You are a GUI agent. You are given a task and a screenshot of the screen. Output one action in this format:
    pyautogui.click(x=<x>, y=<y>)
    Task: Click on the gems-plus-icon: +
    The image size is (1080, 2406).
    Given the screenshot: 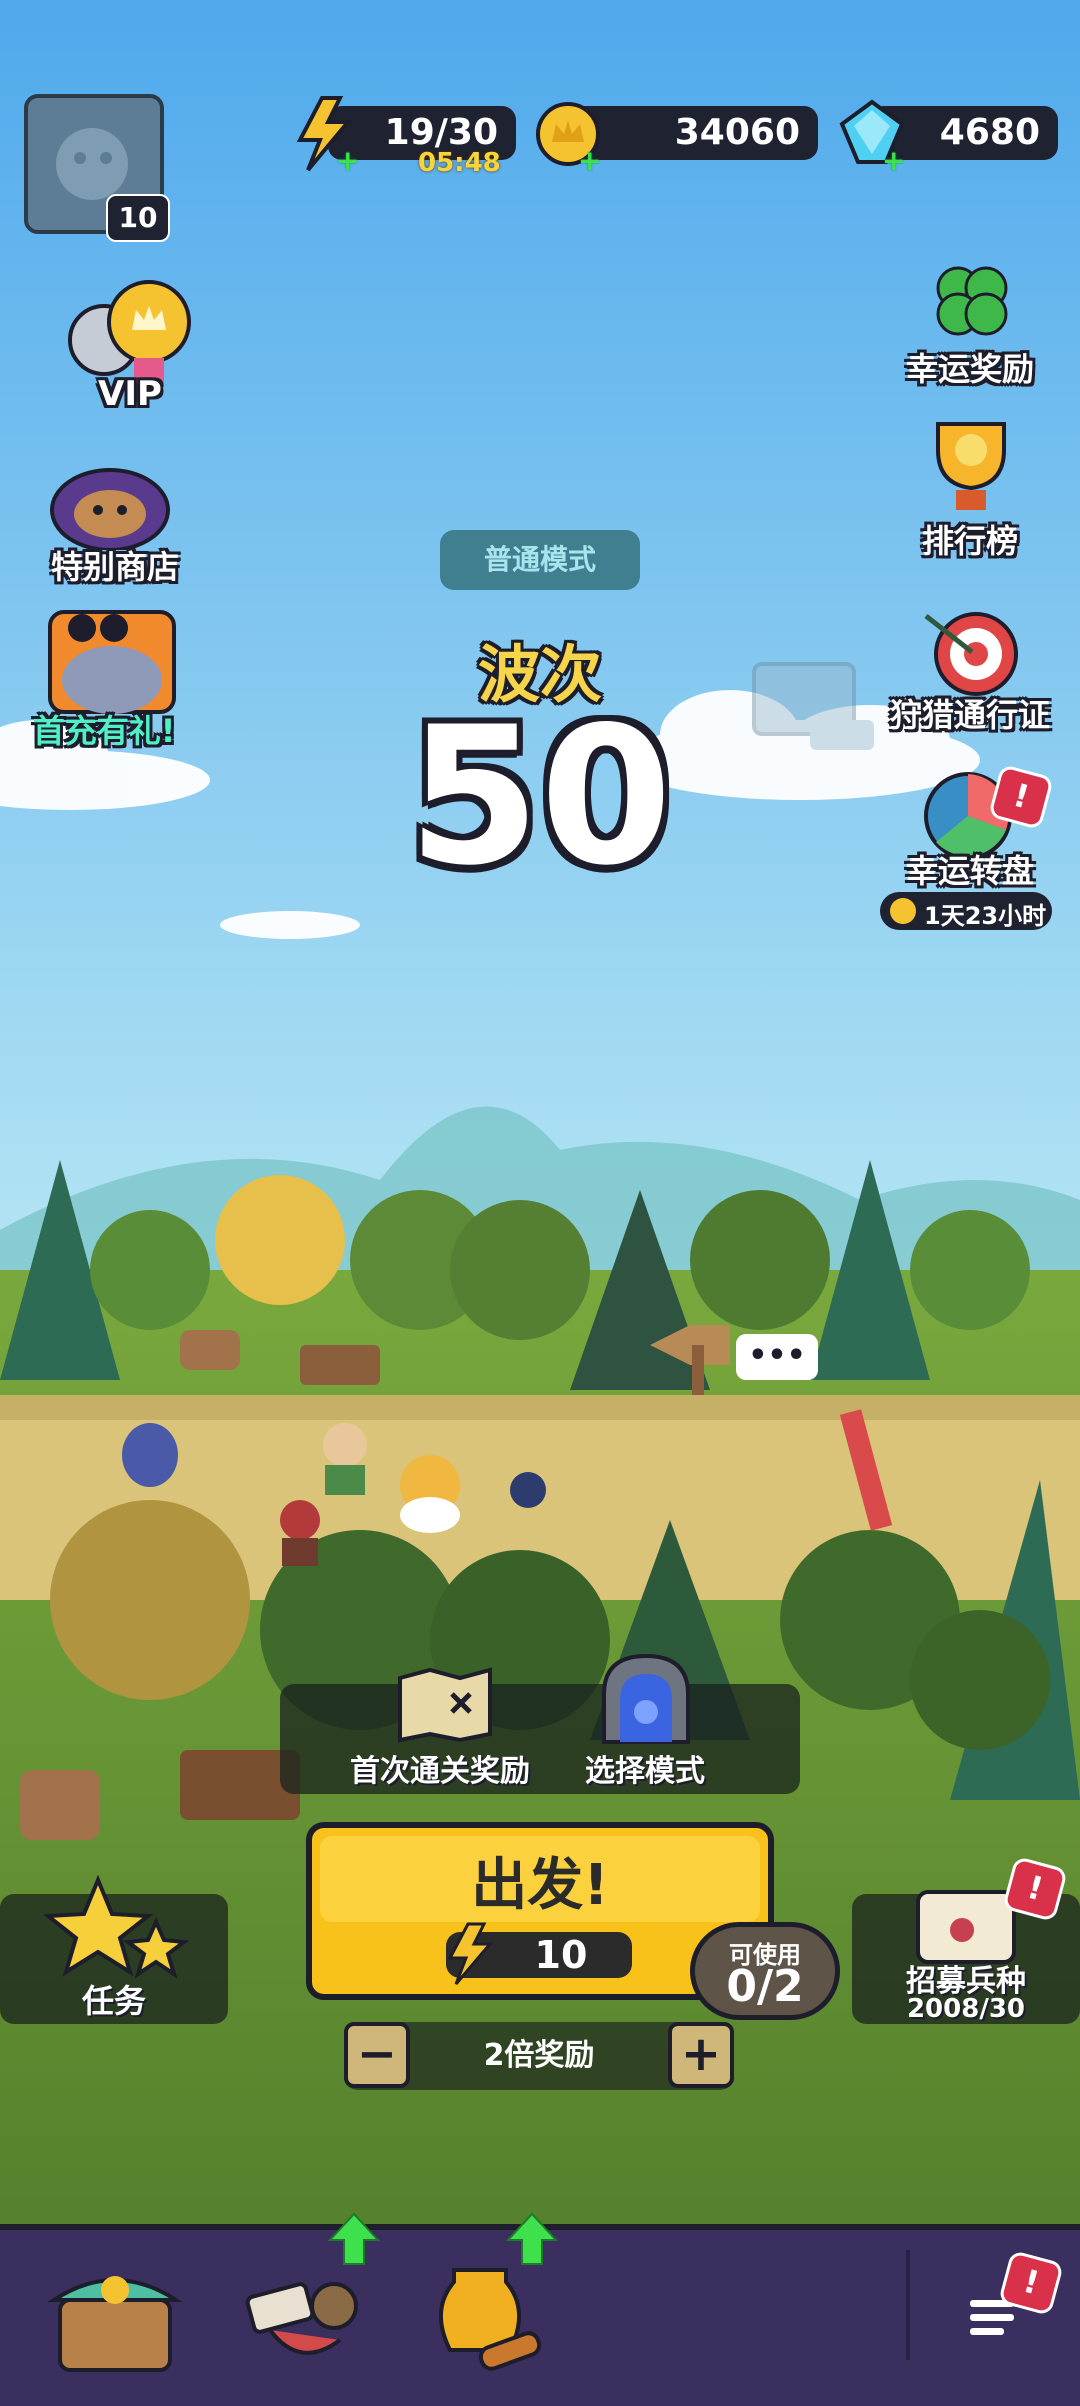 What is the action you would take?
    pyautogui.click(x=893, y=161)
    